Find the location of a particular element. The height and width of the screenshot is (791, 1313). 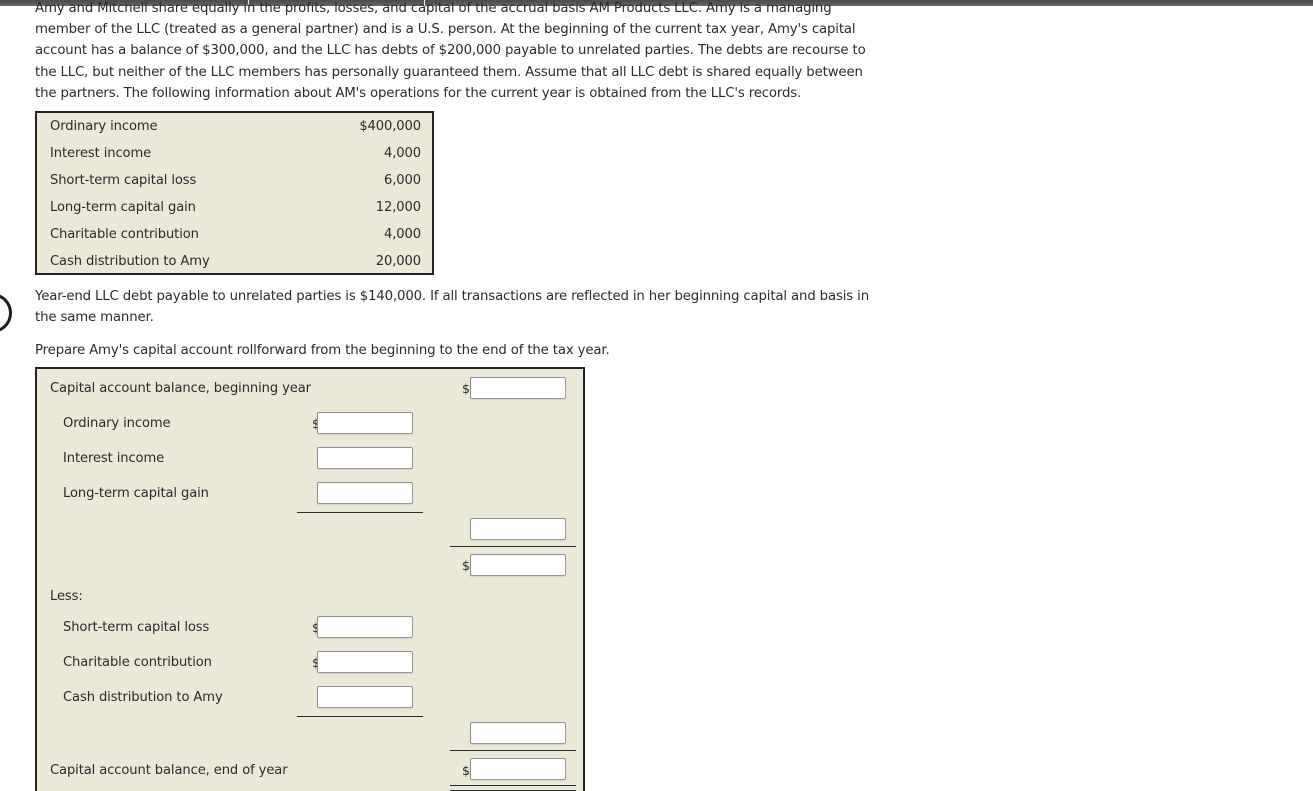

label-less-heading: Less: is located at coordinates (66, 596).